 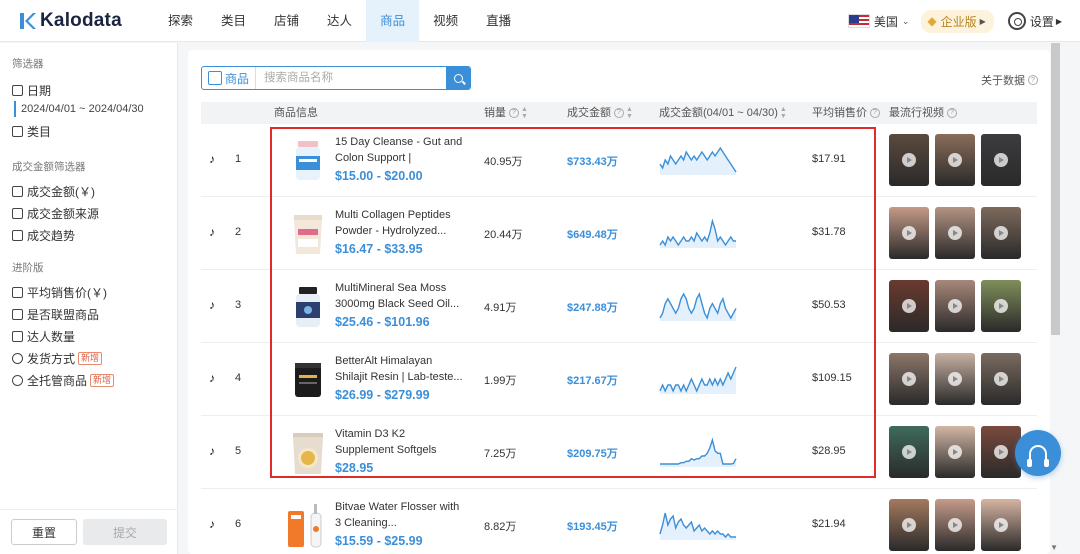 What do you see at coordinates (17, 292) in the screenshot?
I see `price-tag-icon` at bounding box center [17, 292].